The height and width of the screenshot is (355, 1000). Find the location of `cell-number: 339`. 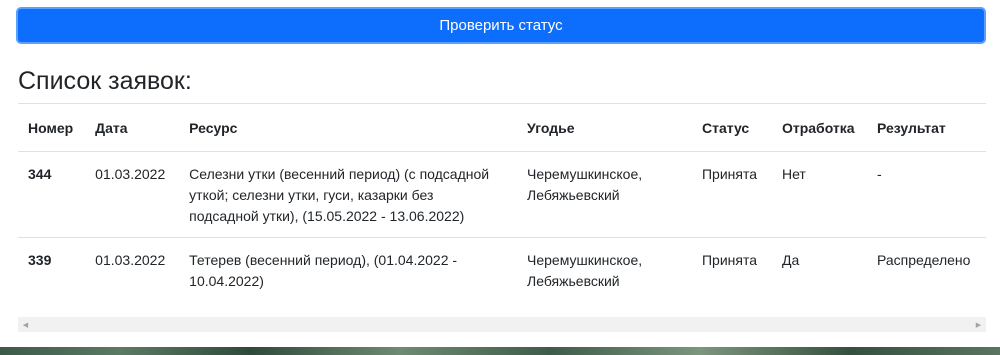

cell-number: 339 is located at coordinates (40, 260).